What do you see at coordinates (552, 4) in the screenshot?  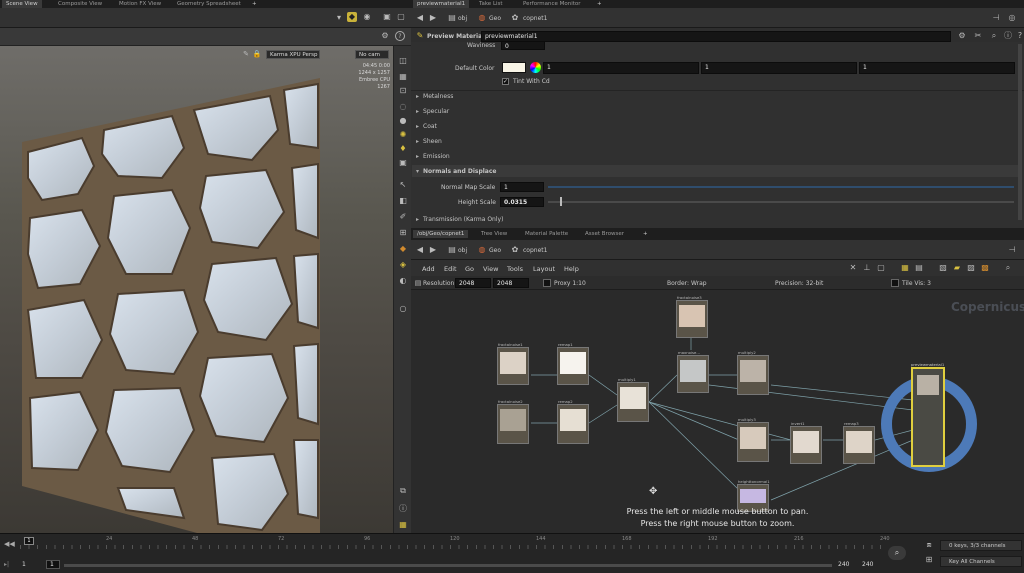 I see `tab-performance-monitor: Performance Monitor` at bounding box center [552, 4].